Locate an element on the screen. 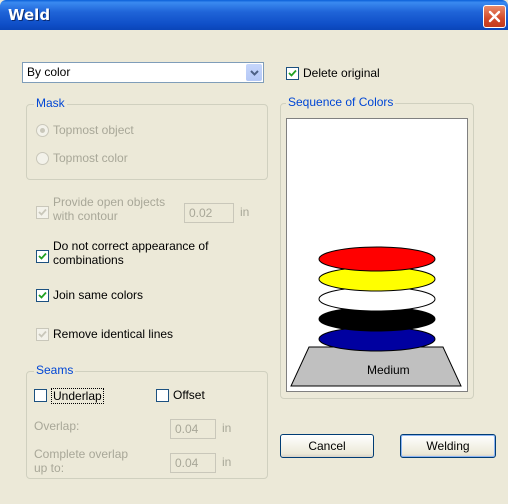 The height and width of the screenshot is (504, 508). chevron-down-icon is located at coordinates (254, 72).